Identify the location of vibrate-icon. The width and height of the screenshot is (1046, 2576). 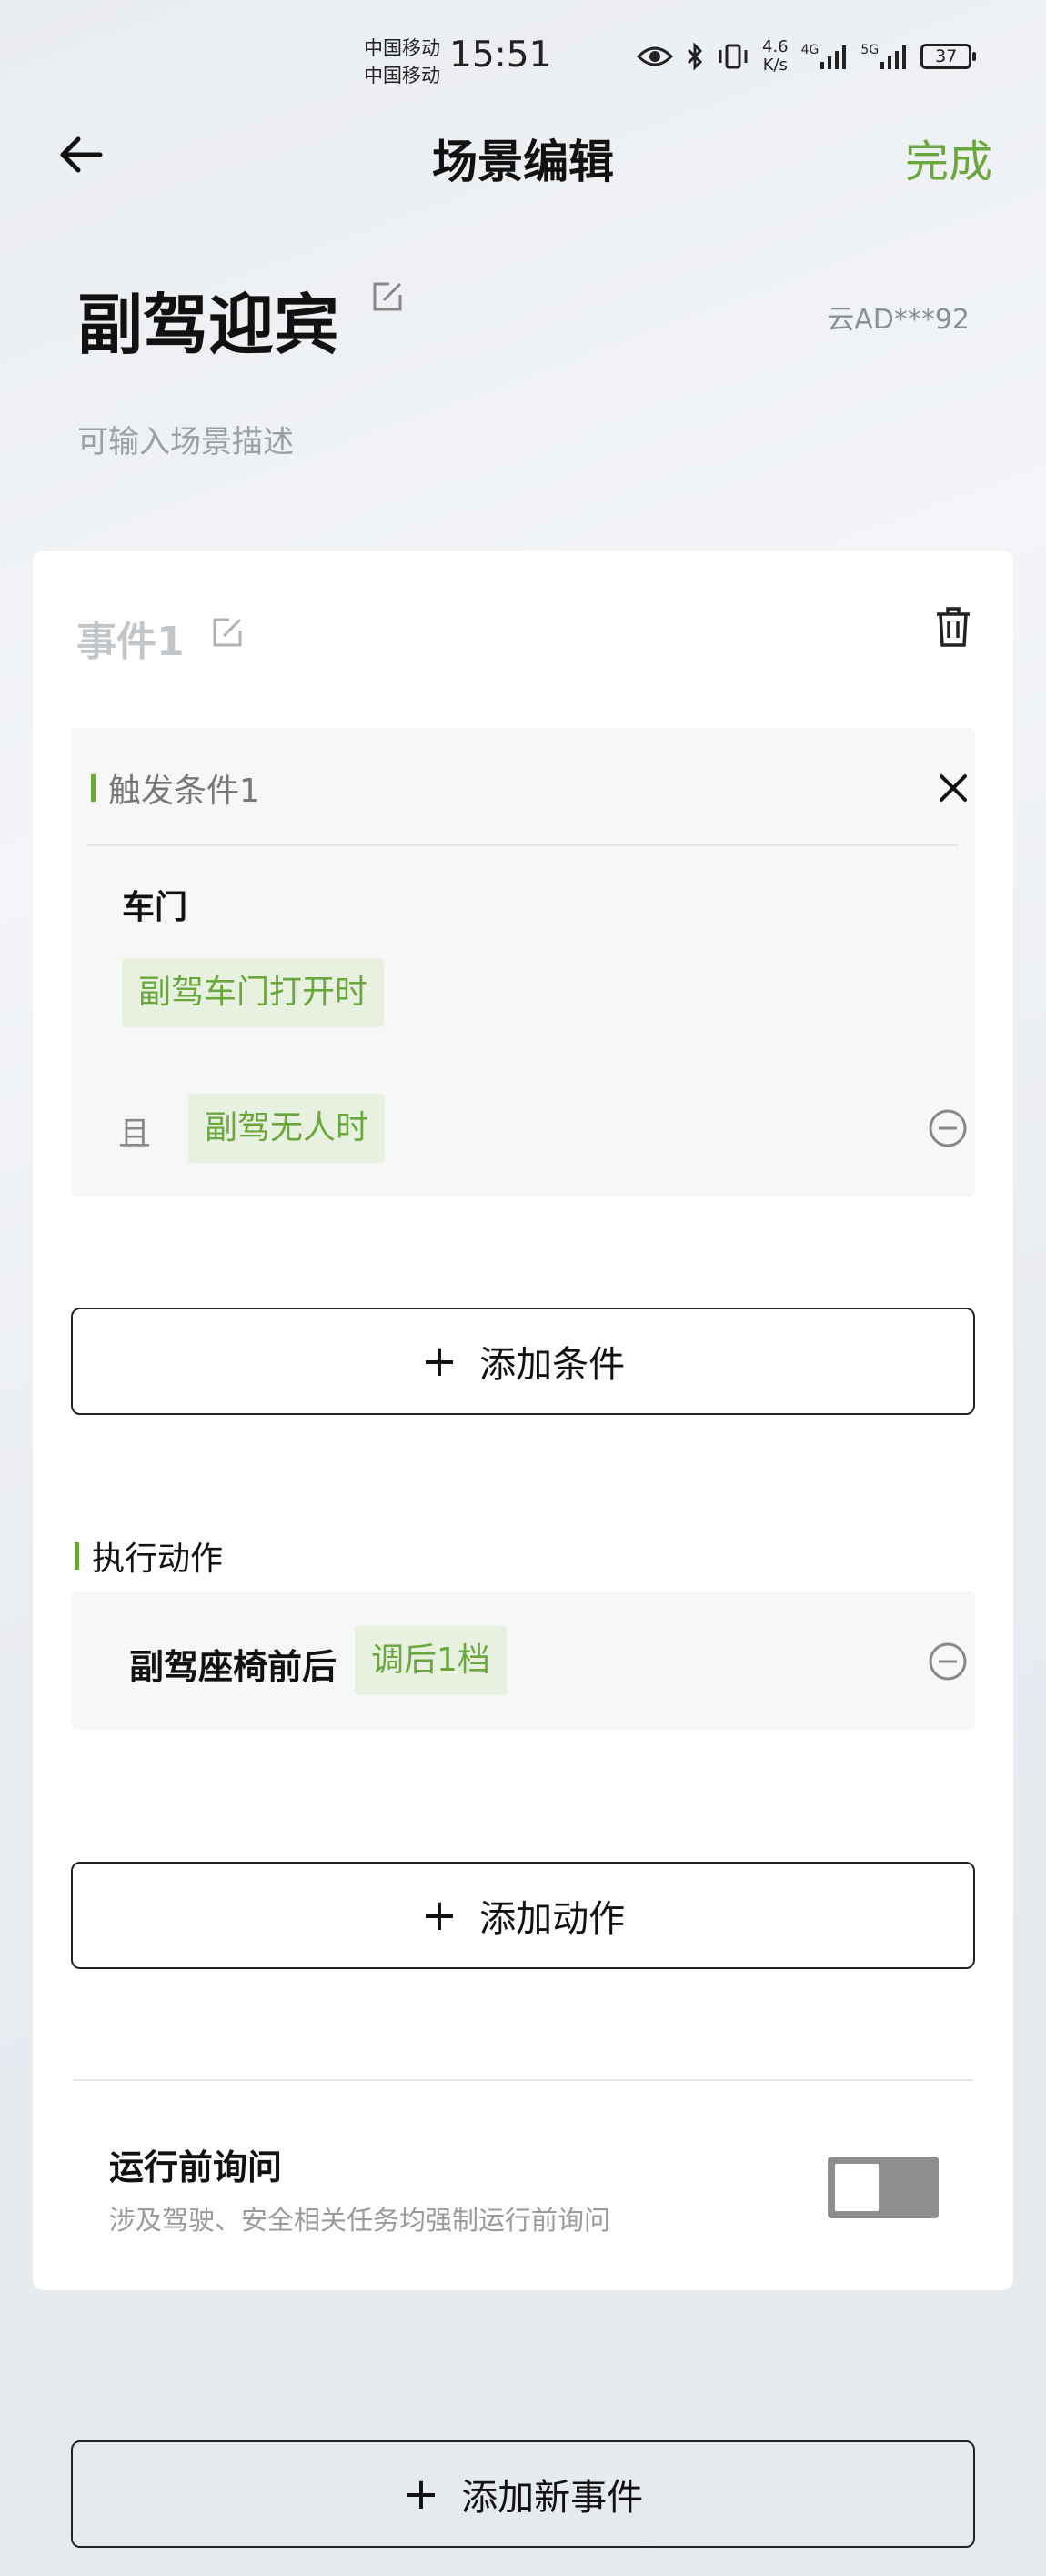
(733, 56).